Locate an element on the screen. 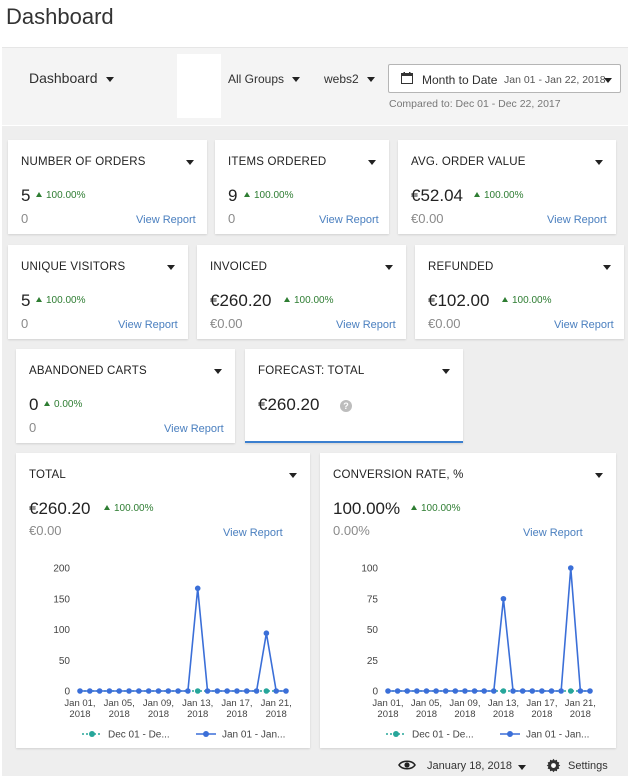  card-unique-visitors: UNIQUE VISITORS 5 100.00% 0 View Report is located at coordinates (98, 292).